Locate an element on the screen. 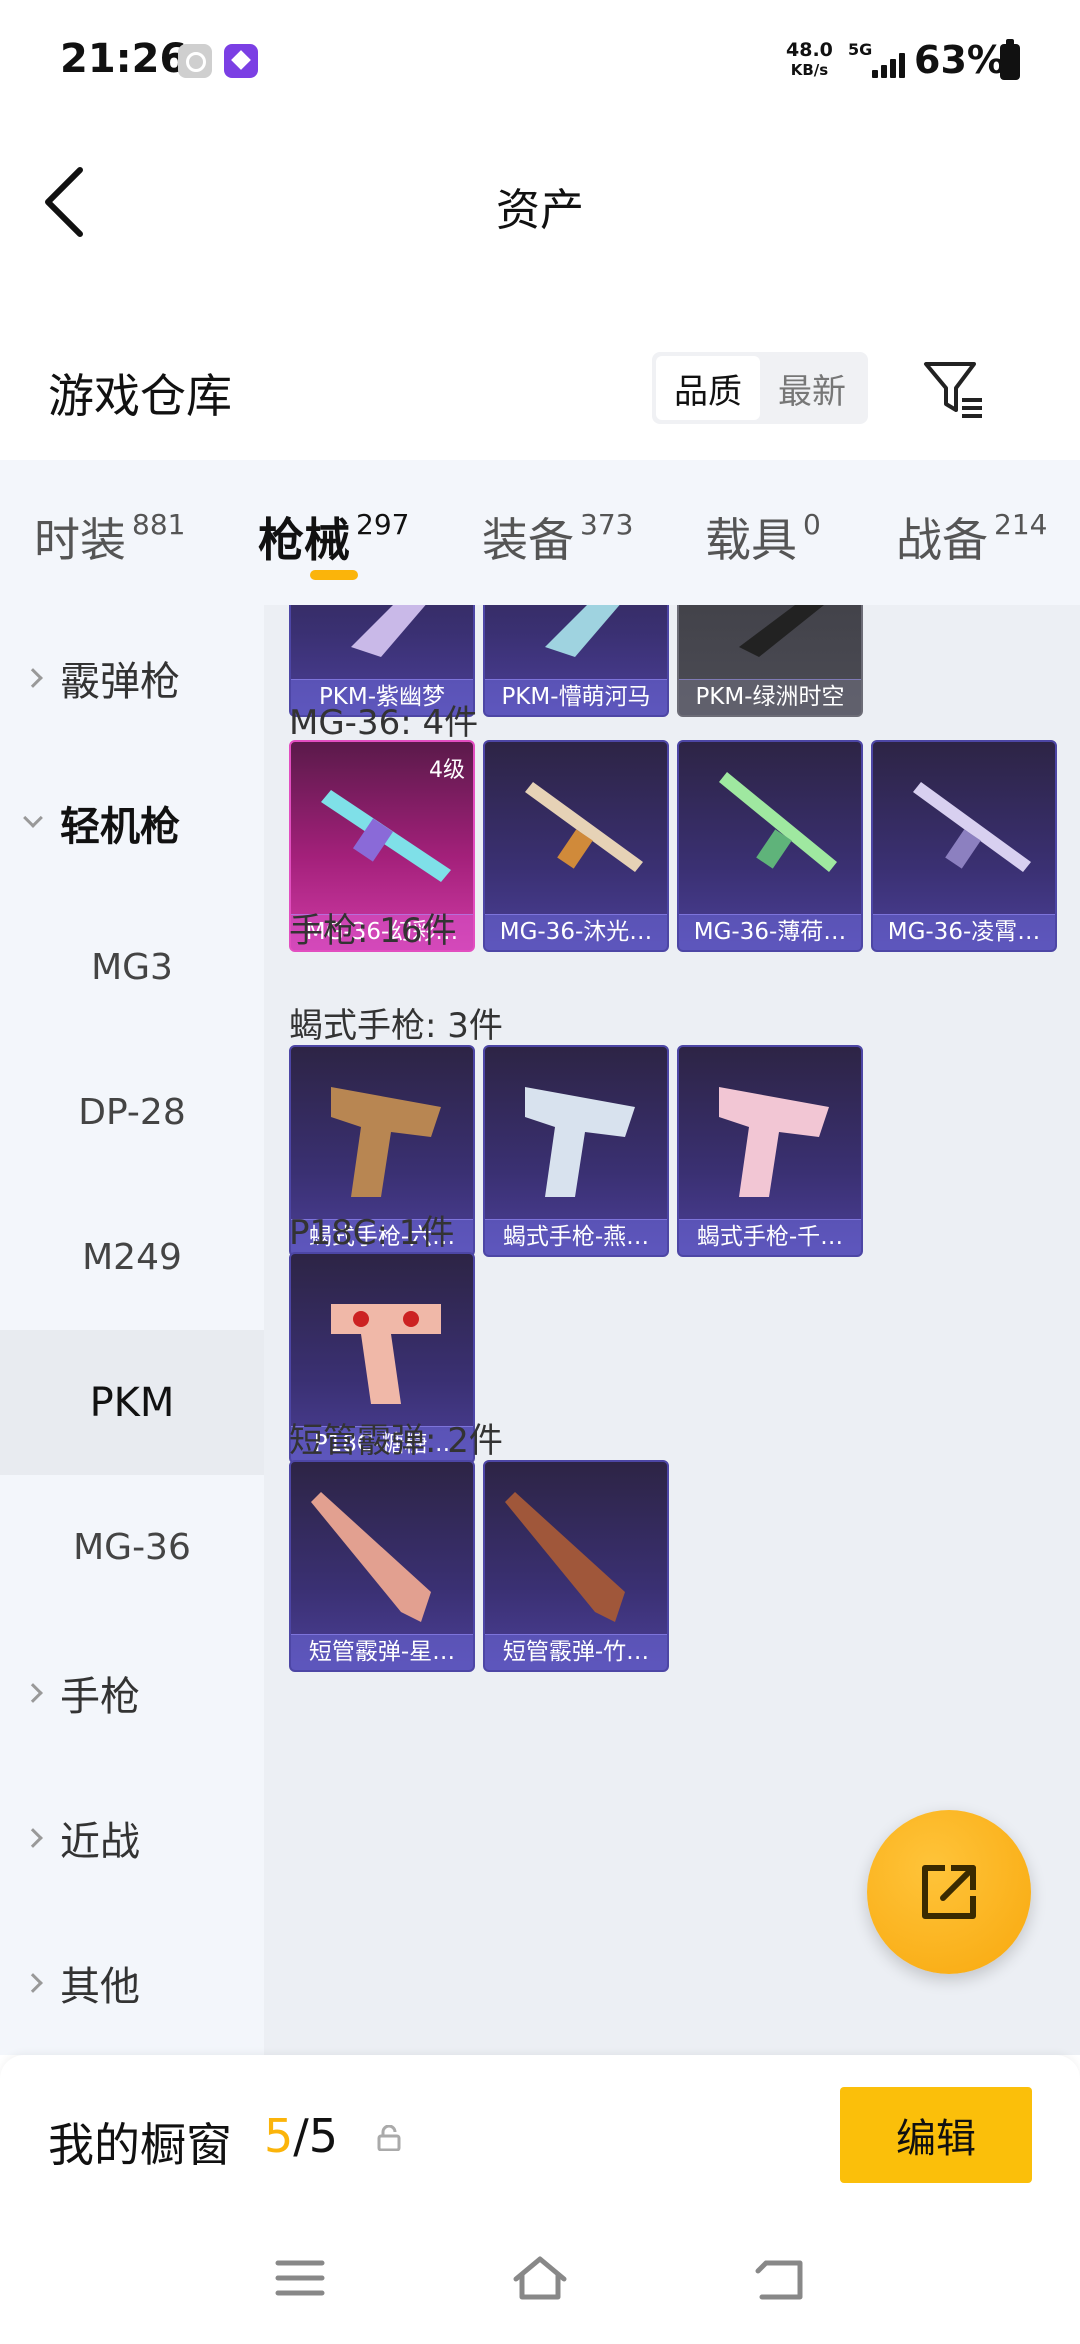 This screenshot has height=2344, width=1080. showcase-label: 我的橱窗 is located at coordinates (140, 2145).